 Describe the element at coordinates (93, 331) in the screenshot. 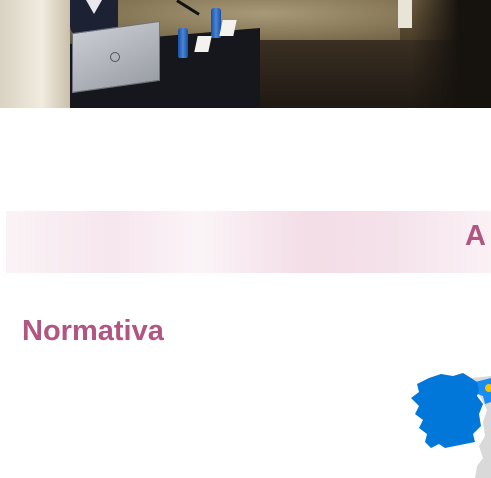

I see `section-title: Normativa` at that location.